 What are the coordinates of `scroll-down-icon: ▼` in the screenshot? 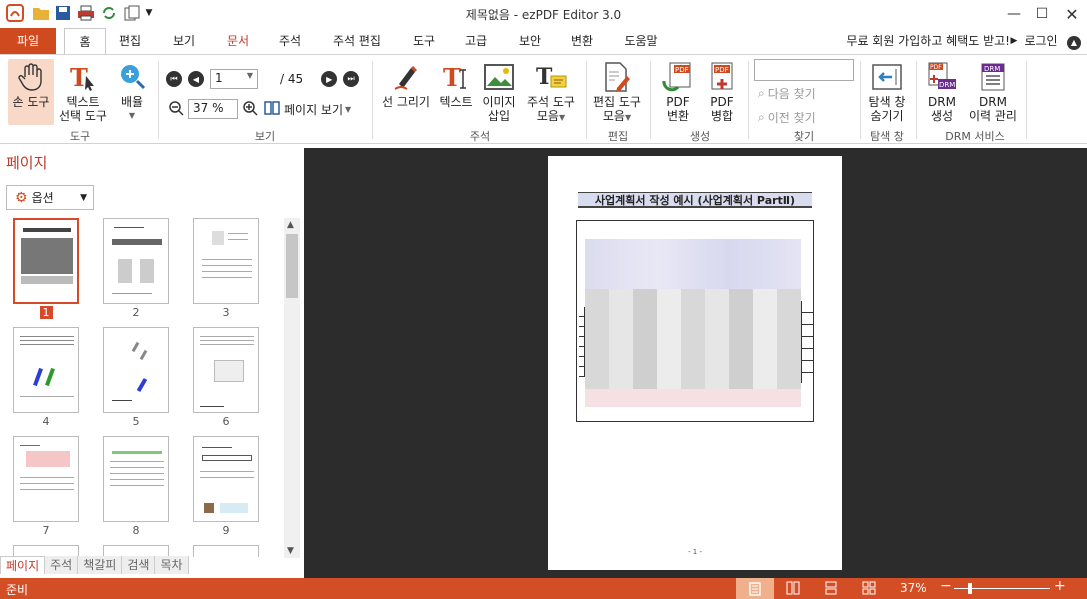 It's located at (290, 551).